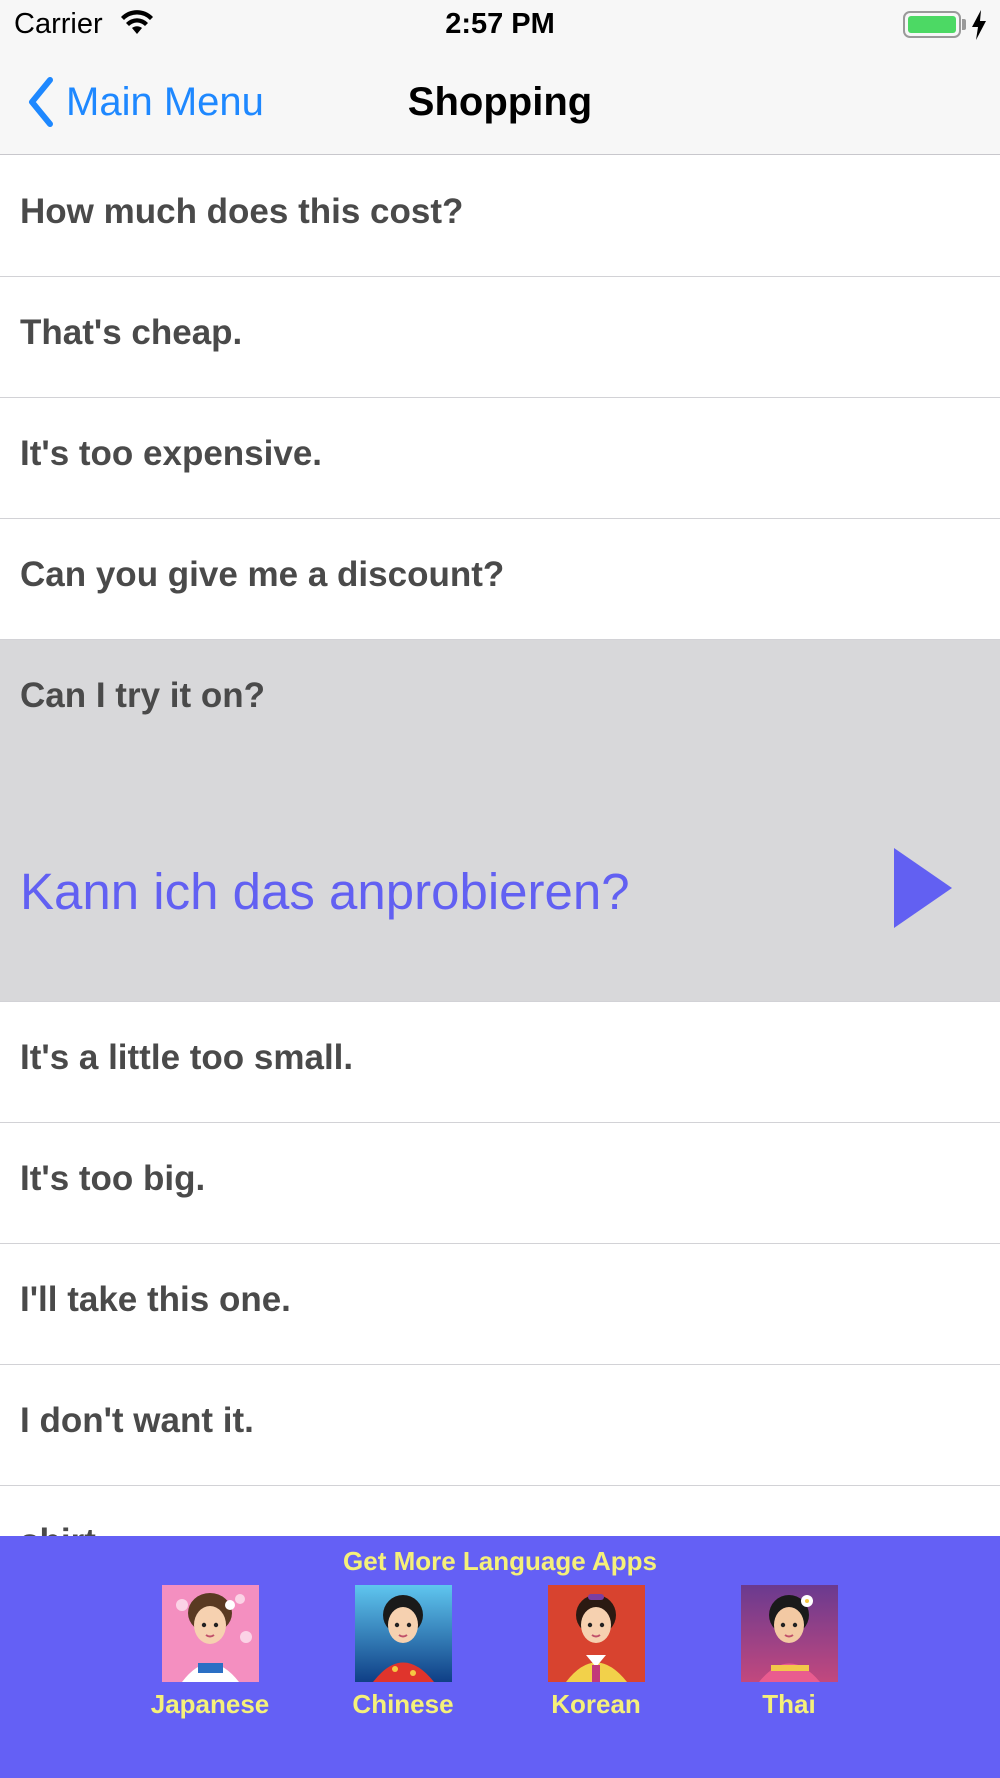 The height and width of the screenshot is (1778, 1000). Describe the element at coordinates (500, 1183) in the screenshot. I see `phrase-row: It's too big.` at that location.